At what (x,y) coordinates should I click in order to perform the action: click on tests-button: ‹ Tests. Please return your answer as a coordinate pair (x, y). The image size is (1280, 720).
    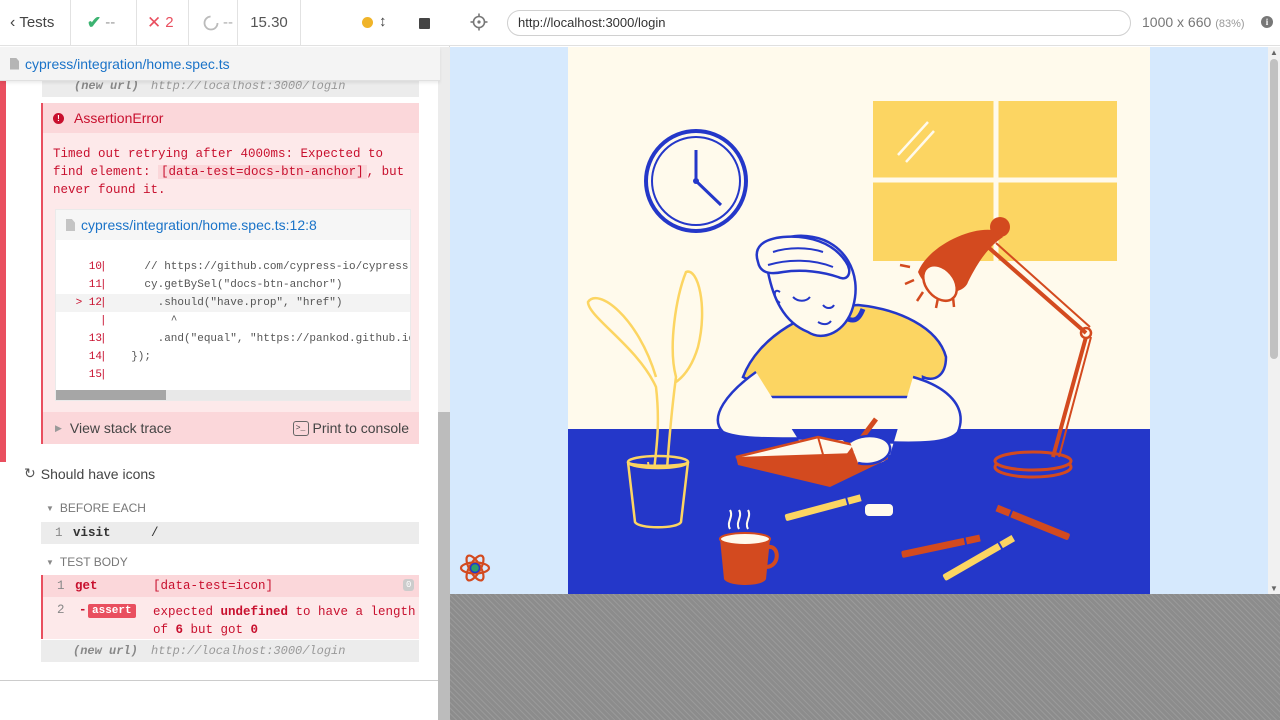
    Looking at the image, I should click on (35, 22).